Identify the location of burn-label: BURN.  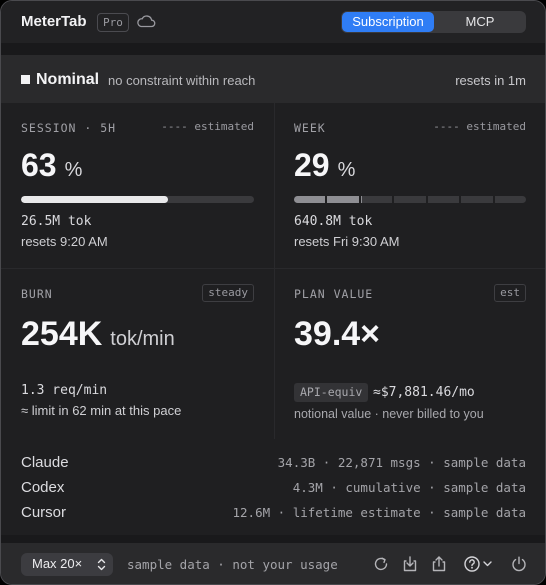
(37, 294).